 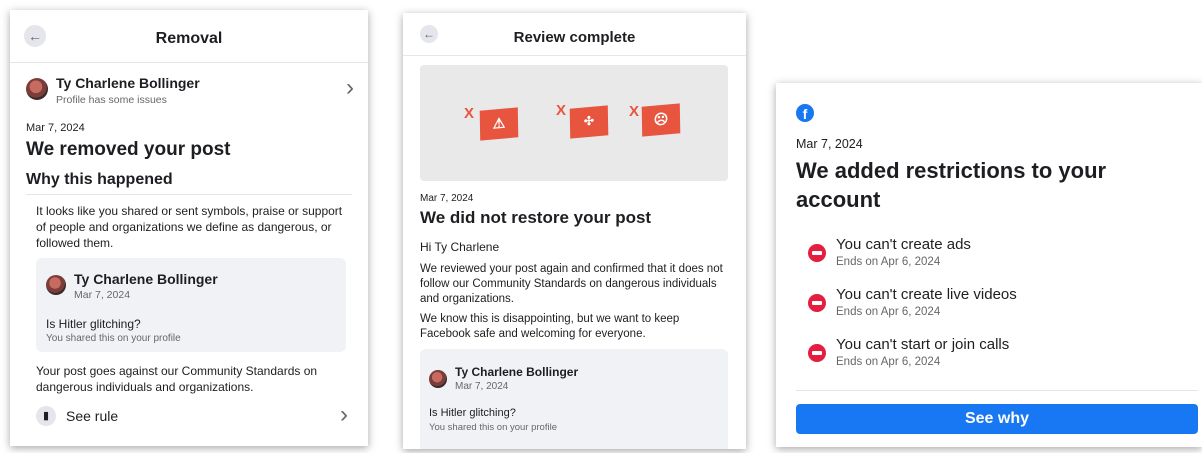 What do you see at coordinates (829, 144) in the screenshot?
I see `restrictions-date: Mar 7, 2024` at bounding box center [829, 144].